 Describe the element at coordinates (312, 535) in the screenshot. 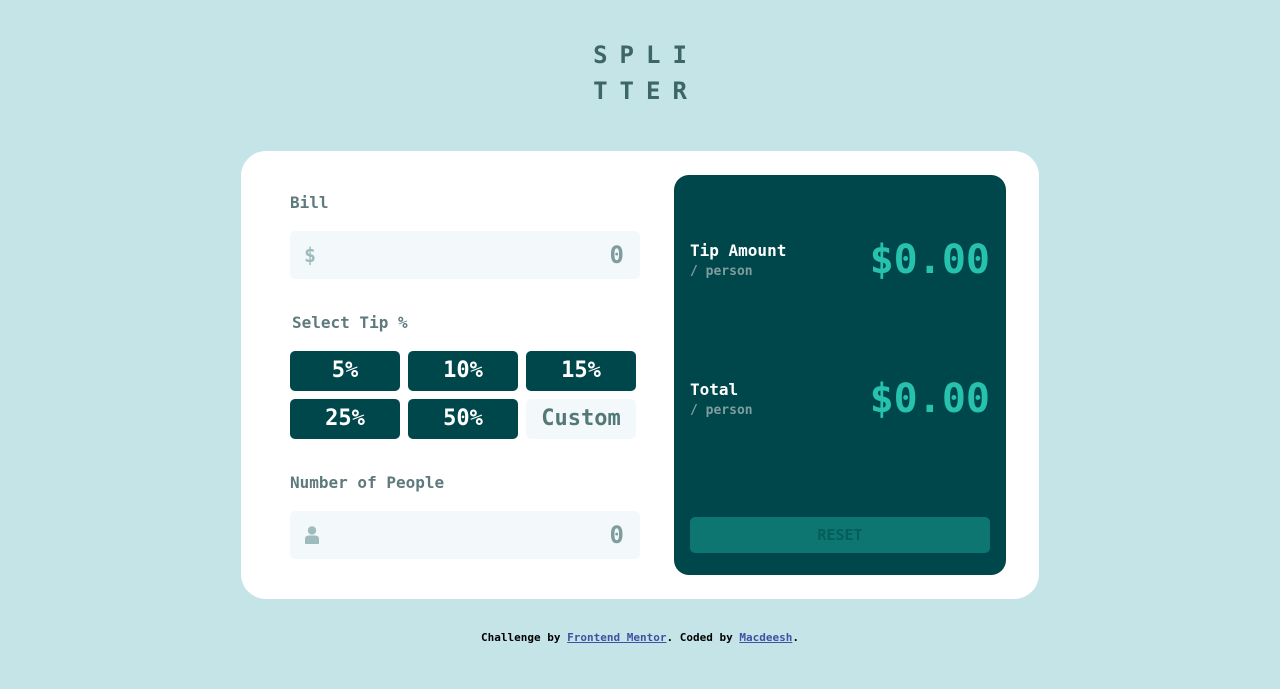

I see `person-icon` at that location.